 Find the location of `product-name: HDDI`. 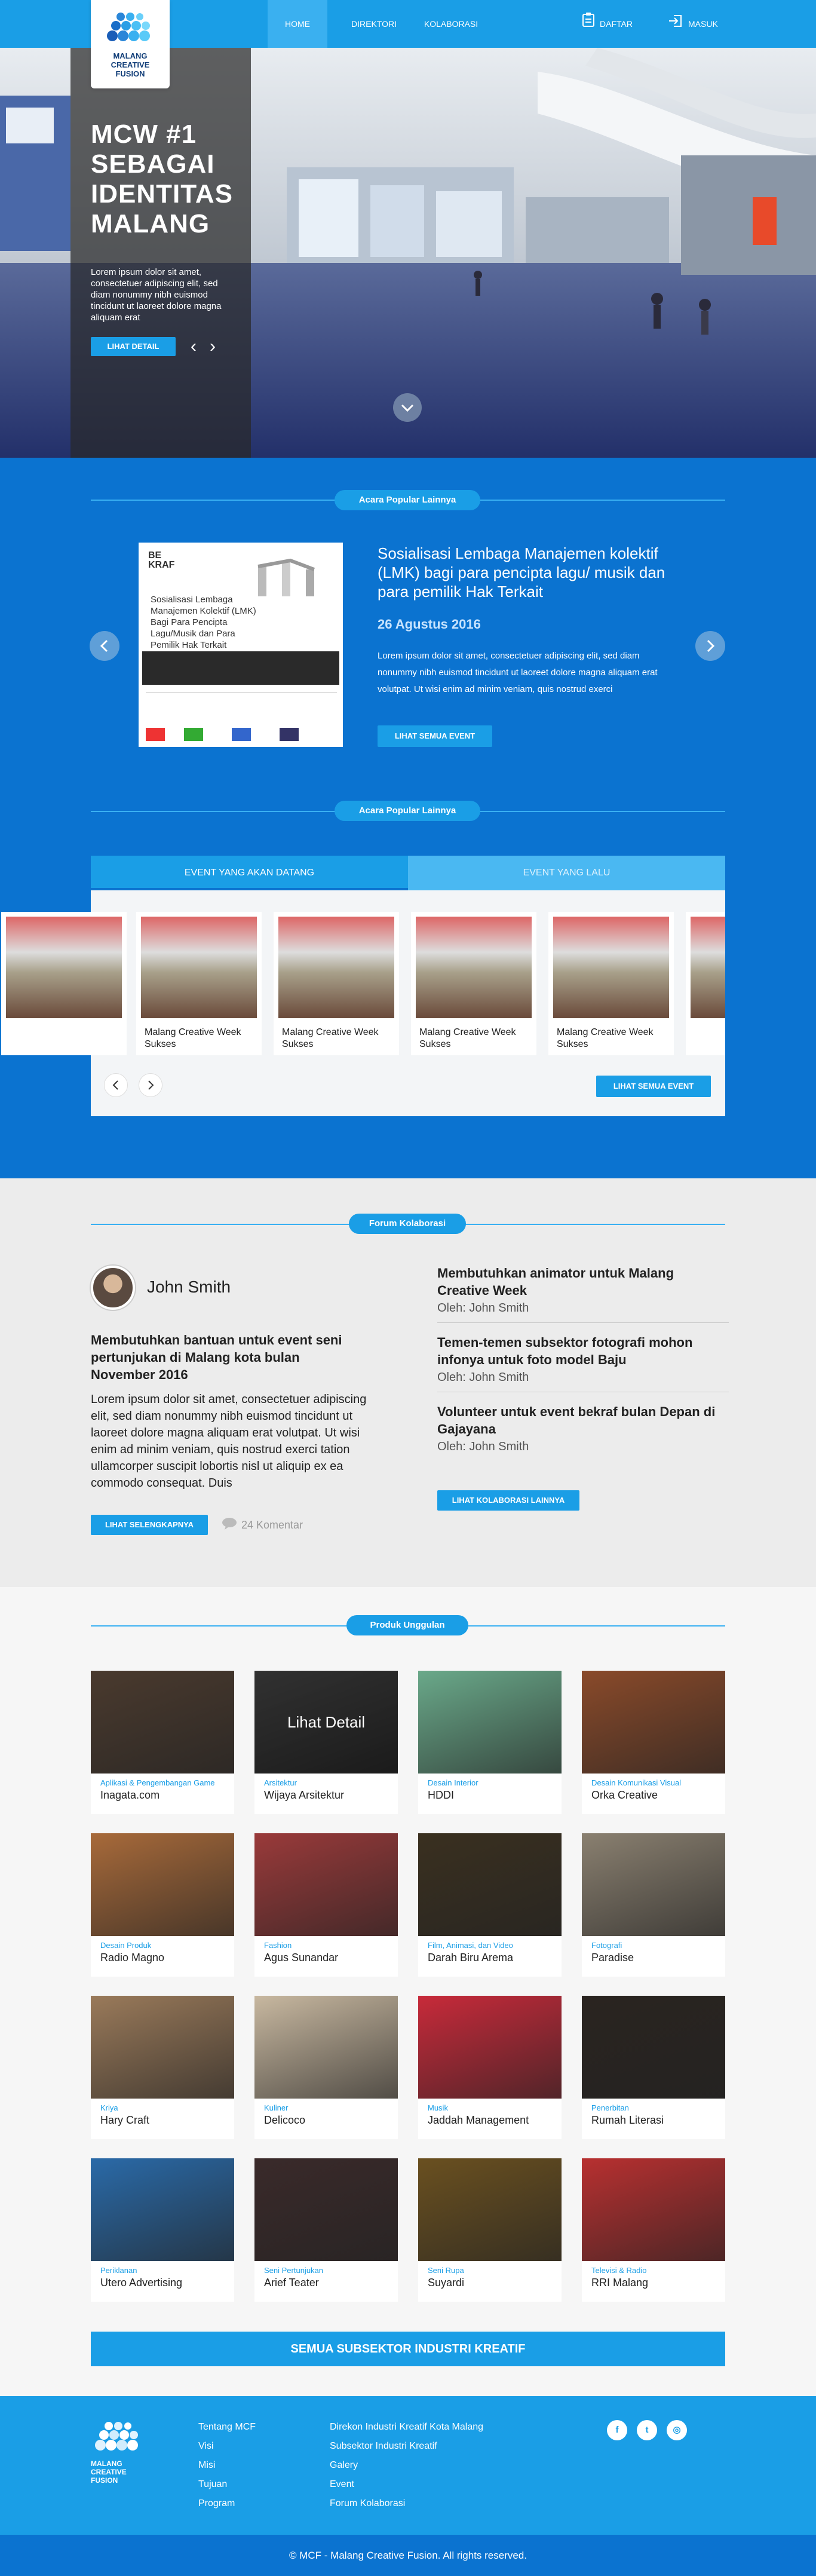

product-name: HDDI is located at coordinates (441, 1795).